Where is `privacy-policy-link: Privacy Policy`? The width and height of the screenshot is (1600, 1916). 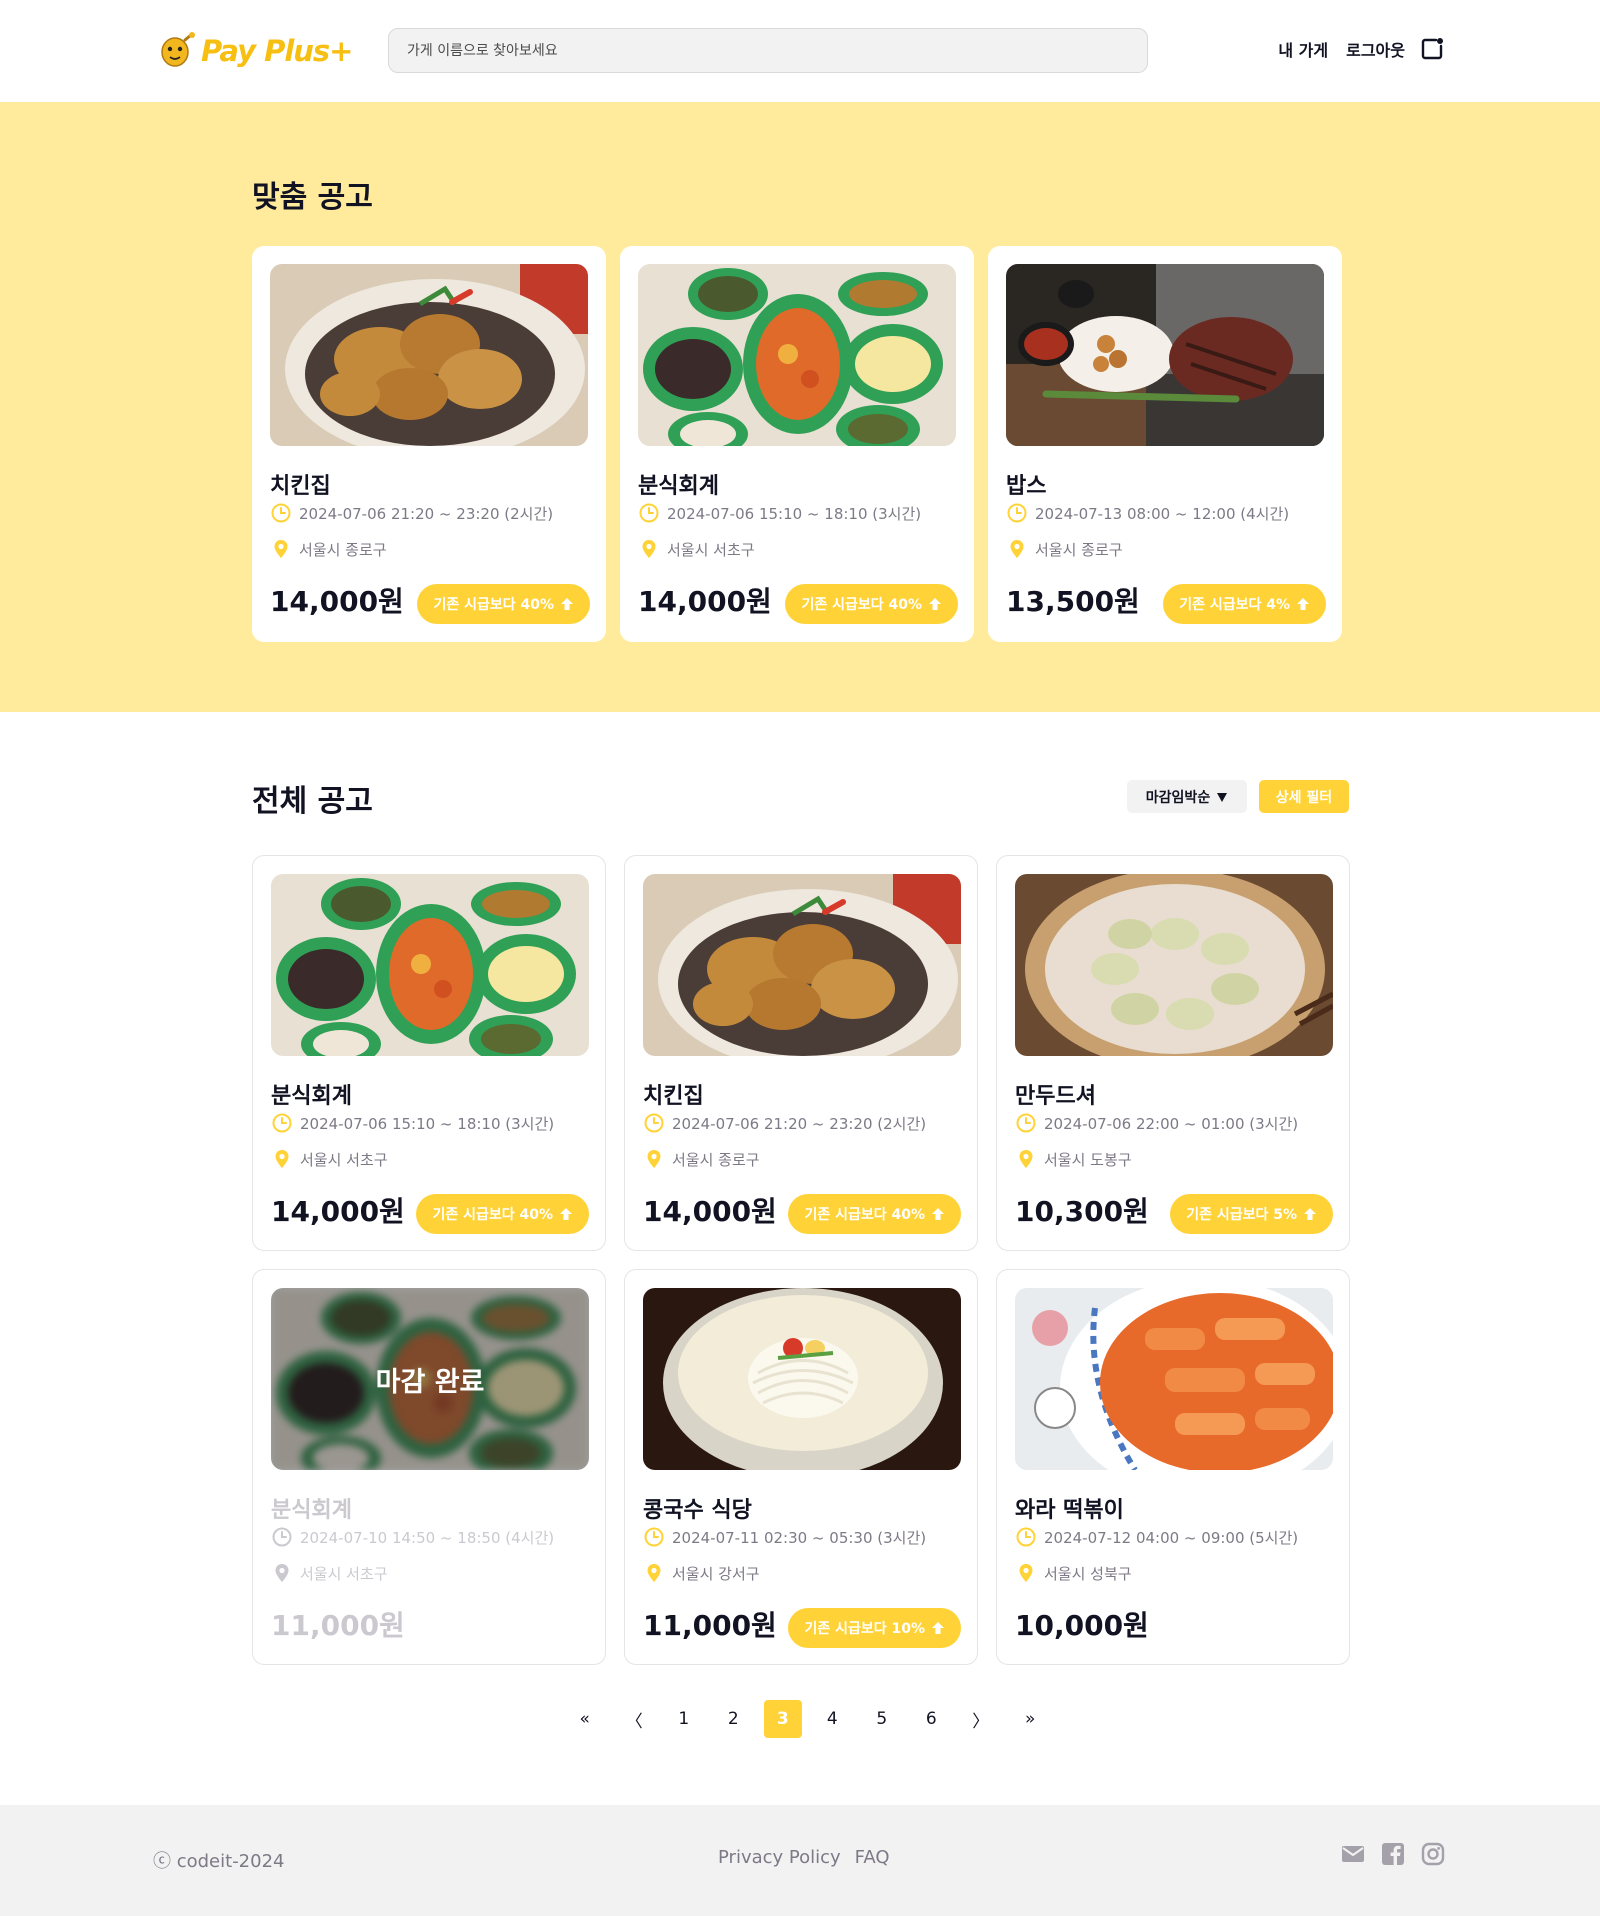
privacy-policy-link: Privacy Policy is located at coordinates (779, 1857).